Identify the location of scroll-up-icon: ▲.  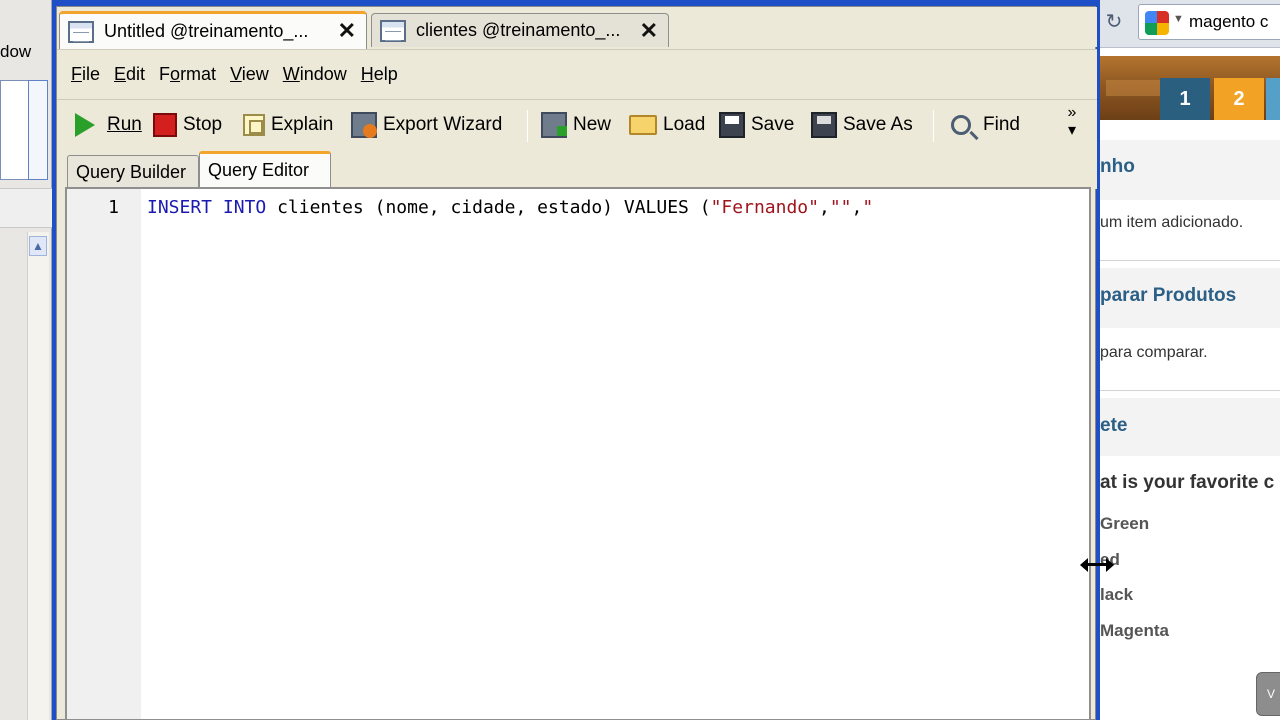
(38, 246).